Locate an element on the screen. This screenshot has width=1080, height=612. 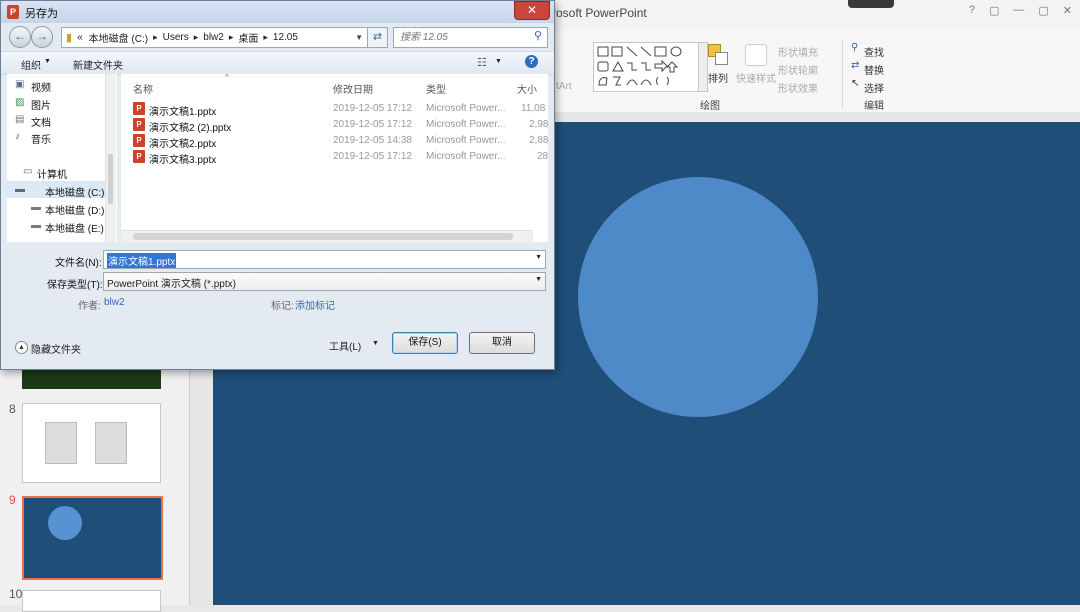
column-header-date: 修改日期 is located at coordinates (353, 88).